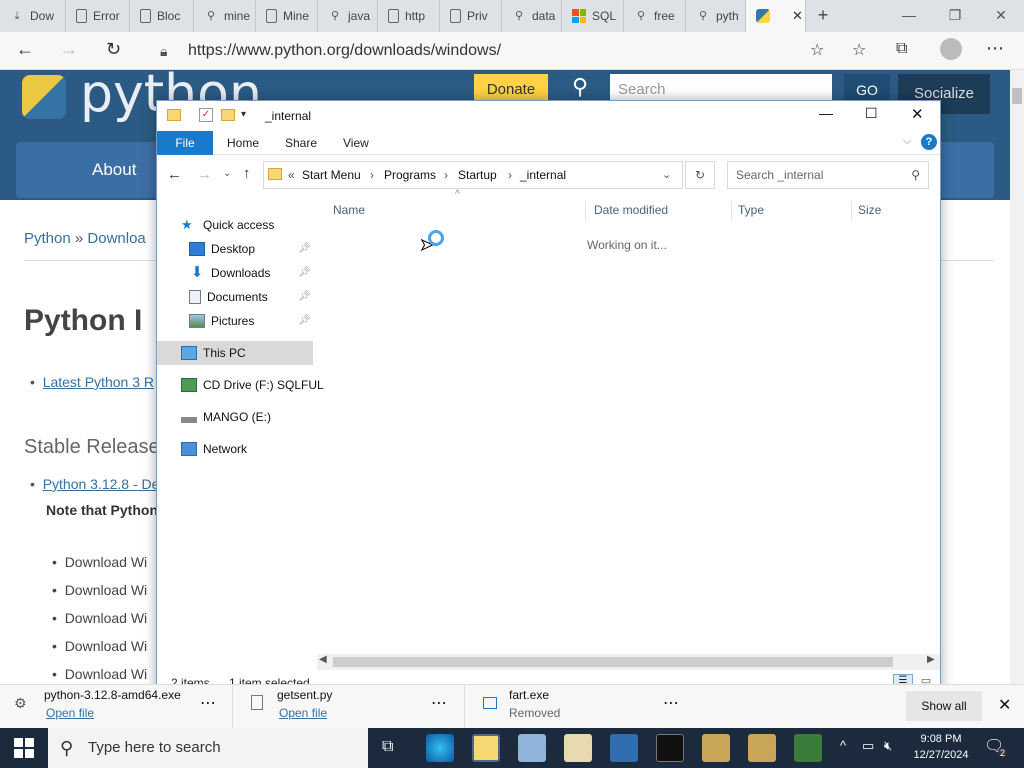 The width and height of the screenshot is (1024, 768). Describe the element at coordinates (579, 707) in the screenshot. I see `download-item: fart.exe Removed ⋯` at that location.